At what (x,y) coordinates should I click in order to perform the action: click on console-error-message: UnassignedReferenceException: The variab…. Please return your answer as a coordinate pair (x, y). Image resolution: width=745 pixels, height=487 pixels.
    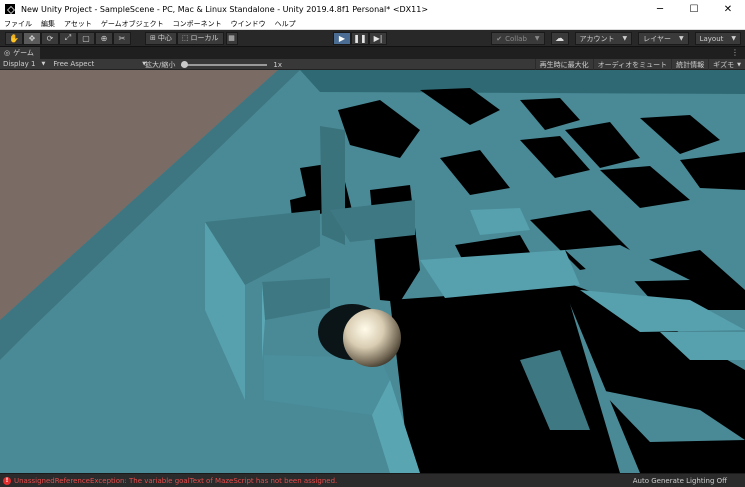
    Looking at the image, I should click on (175, 481).